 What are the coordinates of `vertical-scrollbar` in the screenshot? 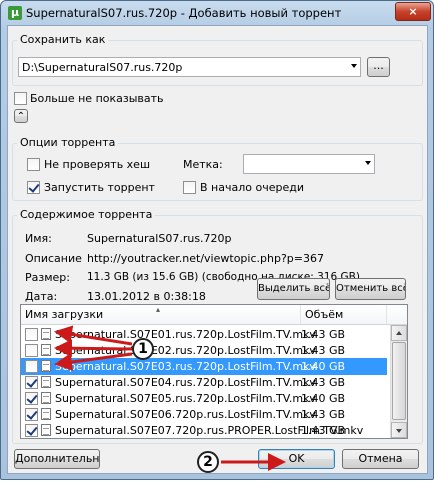 It's located at (398, 381).